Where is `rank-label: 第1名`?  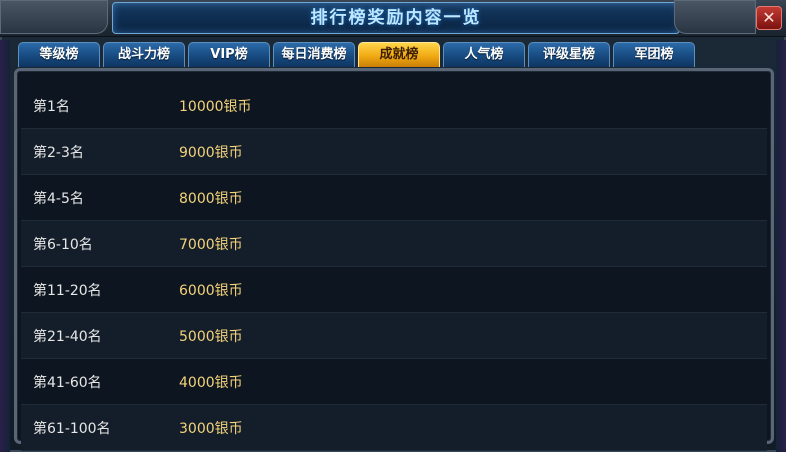 rank-label: 第1名 is located at coordinates (51, 106).